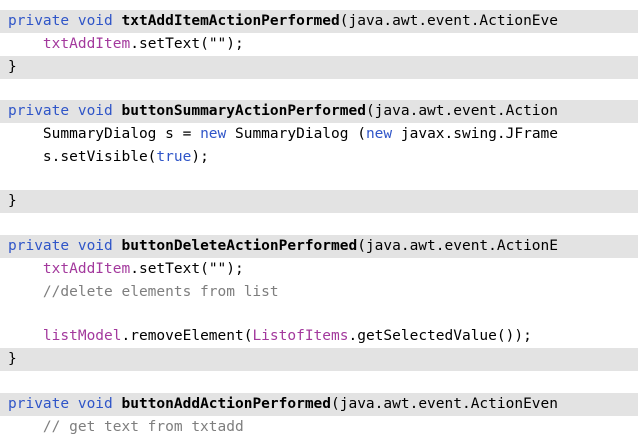 This screenshot has width=638, height=437. Describe the element at coordinates (457, 246) in the screenshot. I see `code-text: (java.awt.event.ActionE` at that location.